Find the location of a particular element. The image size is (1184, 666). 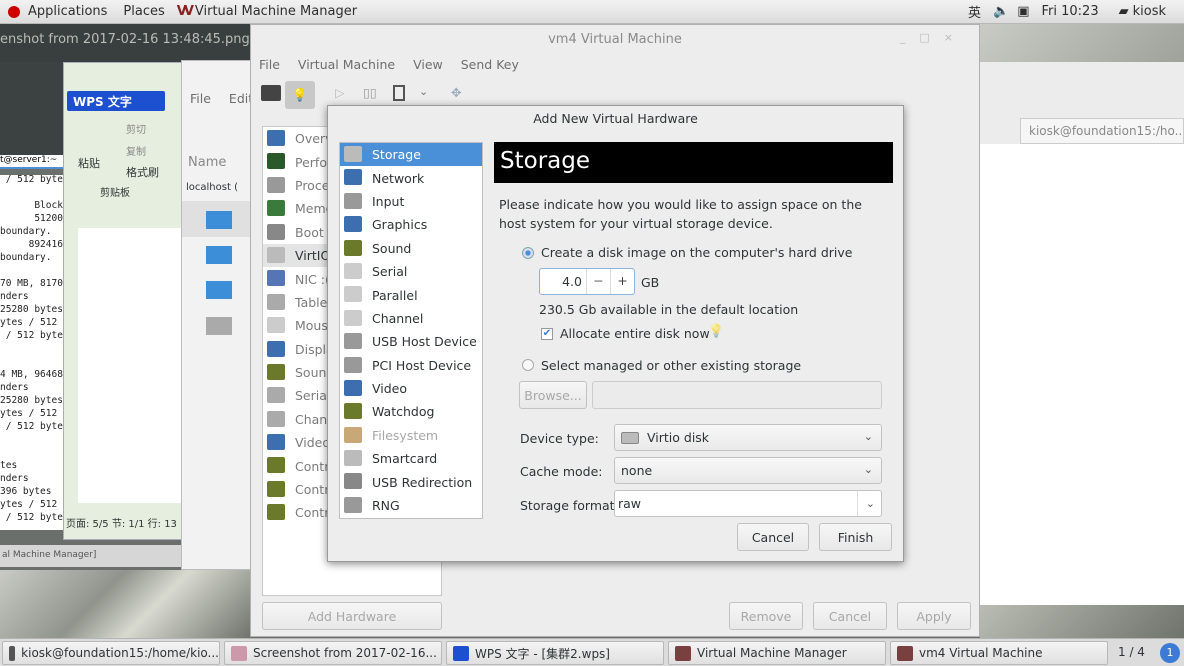

window-controls: _□× is located at coordinates (933, 37).